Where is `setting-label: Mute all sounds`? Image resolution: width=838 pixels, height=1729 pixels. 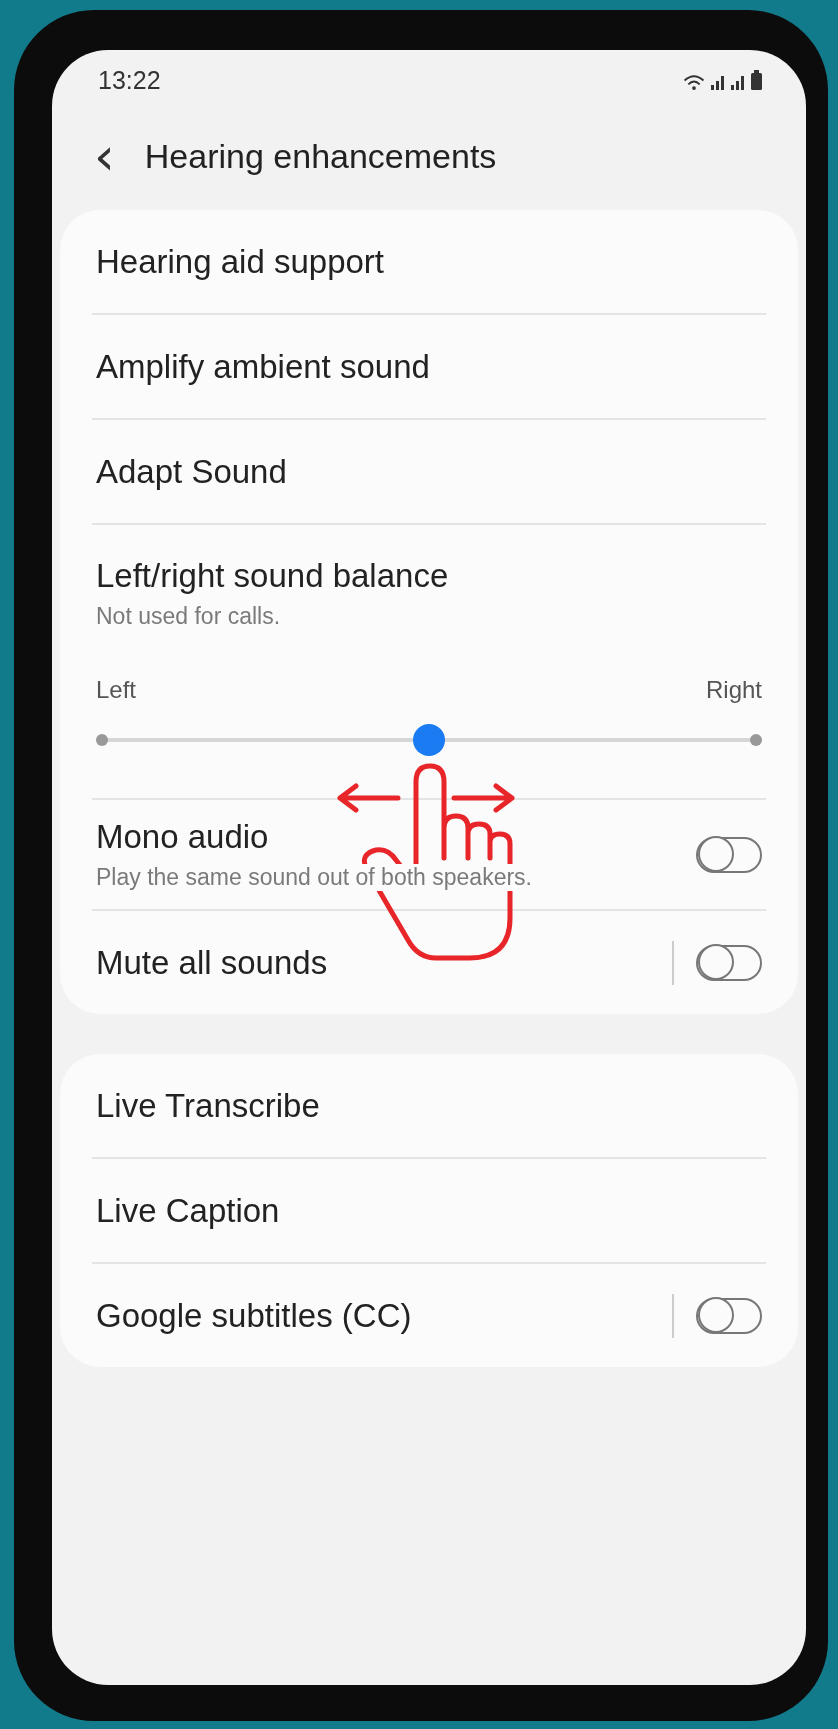 setting-label: Mute all sounds is located at coordinates (212, 962).